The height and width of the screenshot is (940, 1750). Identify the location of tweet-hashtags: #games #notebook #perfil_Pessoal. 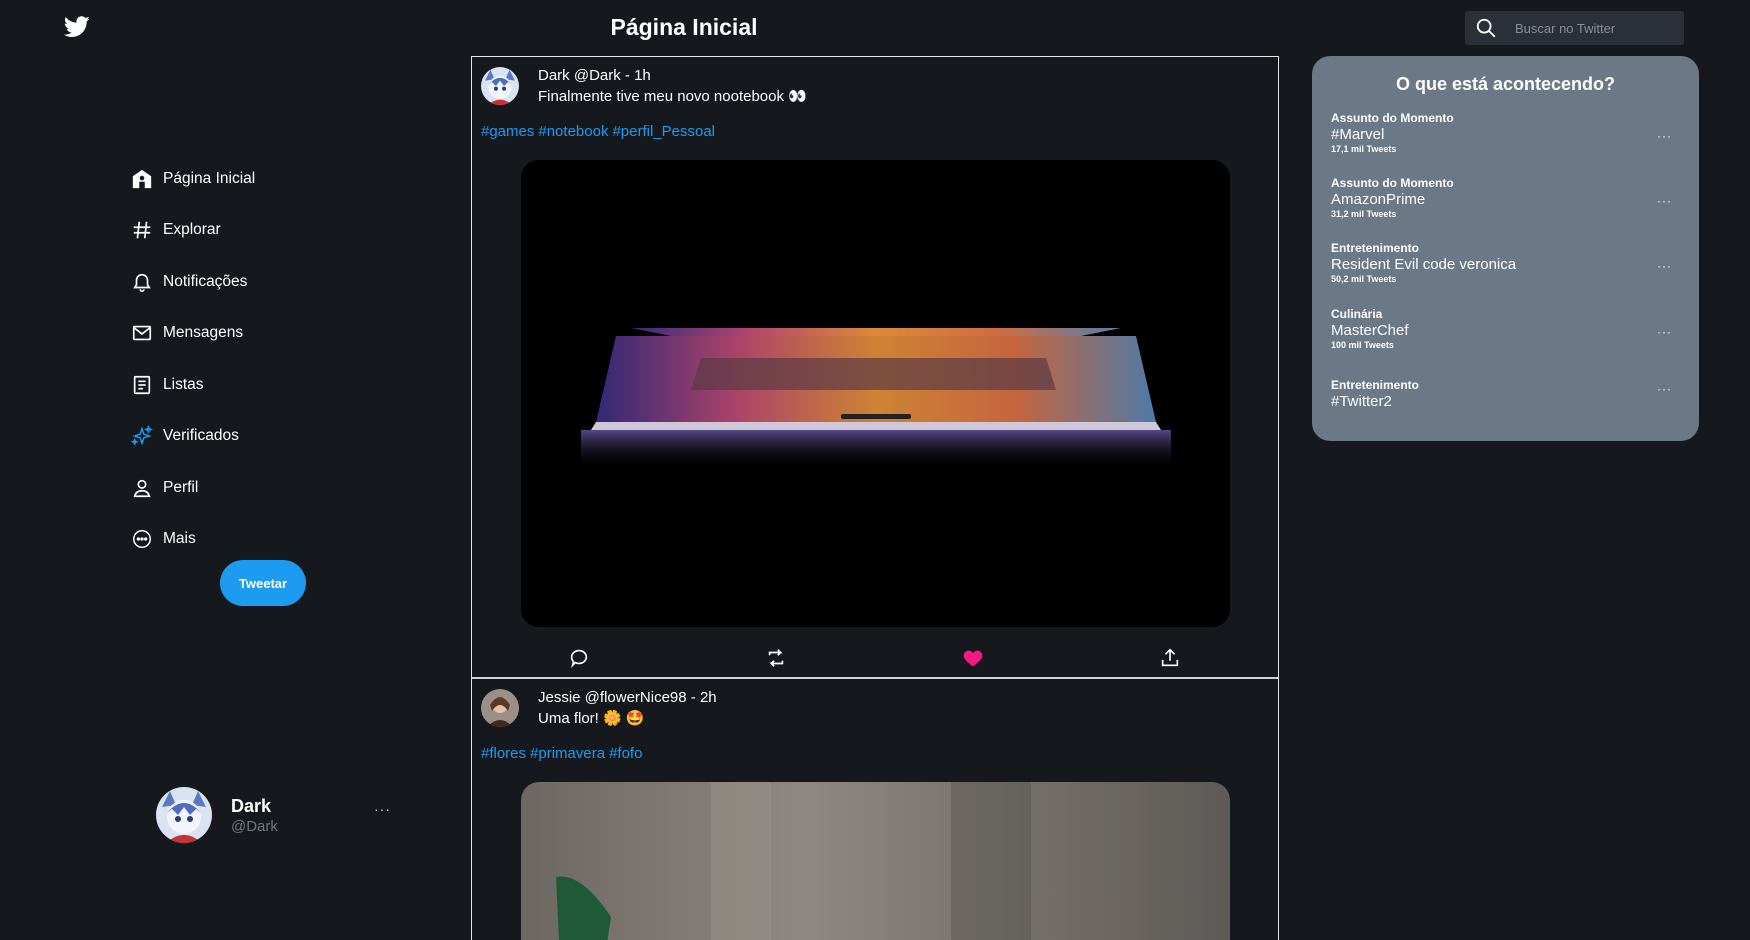
(600, 131).